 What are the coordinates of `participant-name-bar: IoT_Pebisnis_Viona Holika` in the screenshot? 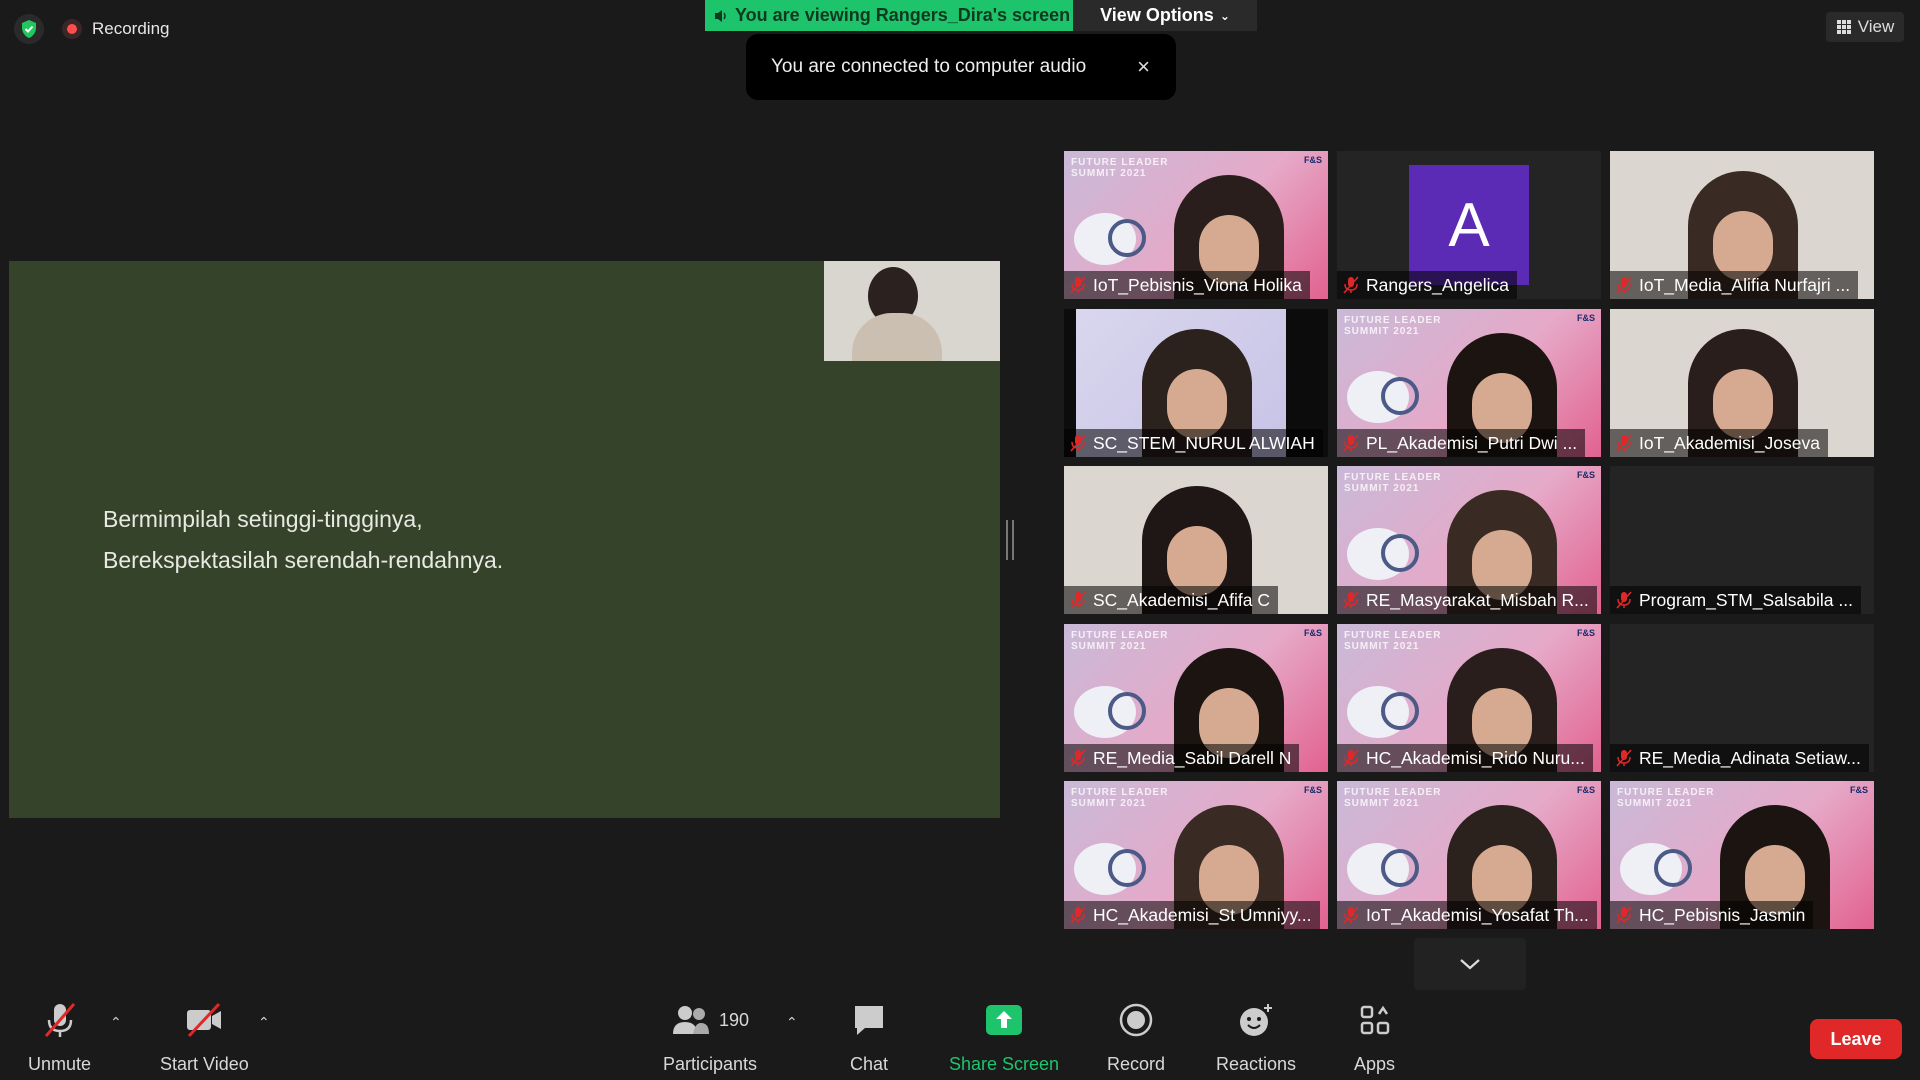 It's located at (1187, 285).